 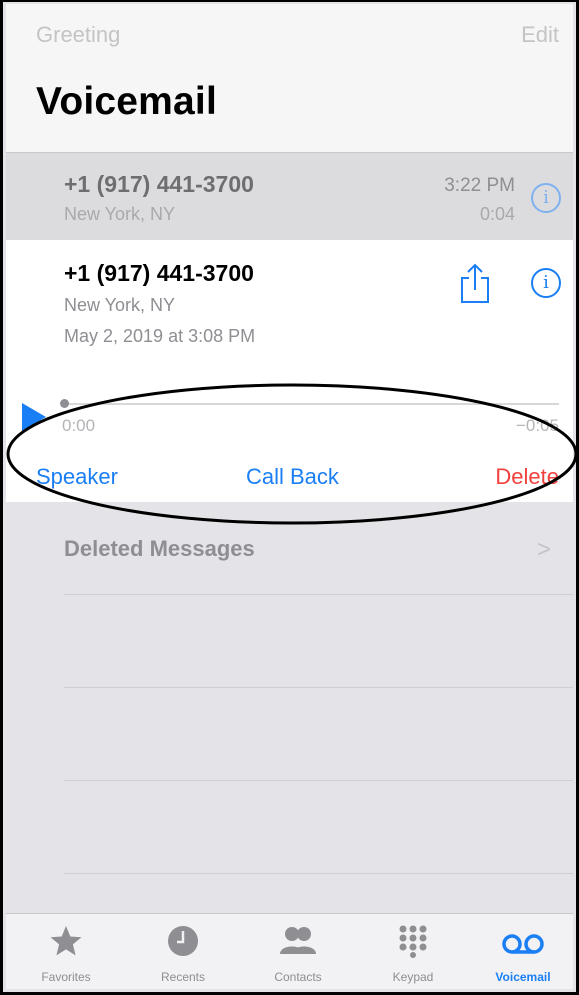 I want to click on tab-label: Recents, so click(x=183, y=977).